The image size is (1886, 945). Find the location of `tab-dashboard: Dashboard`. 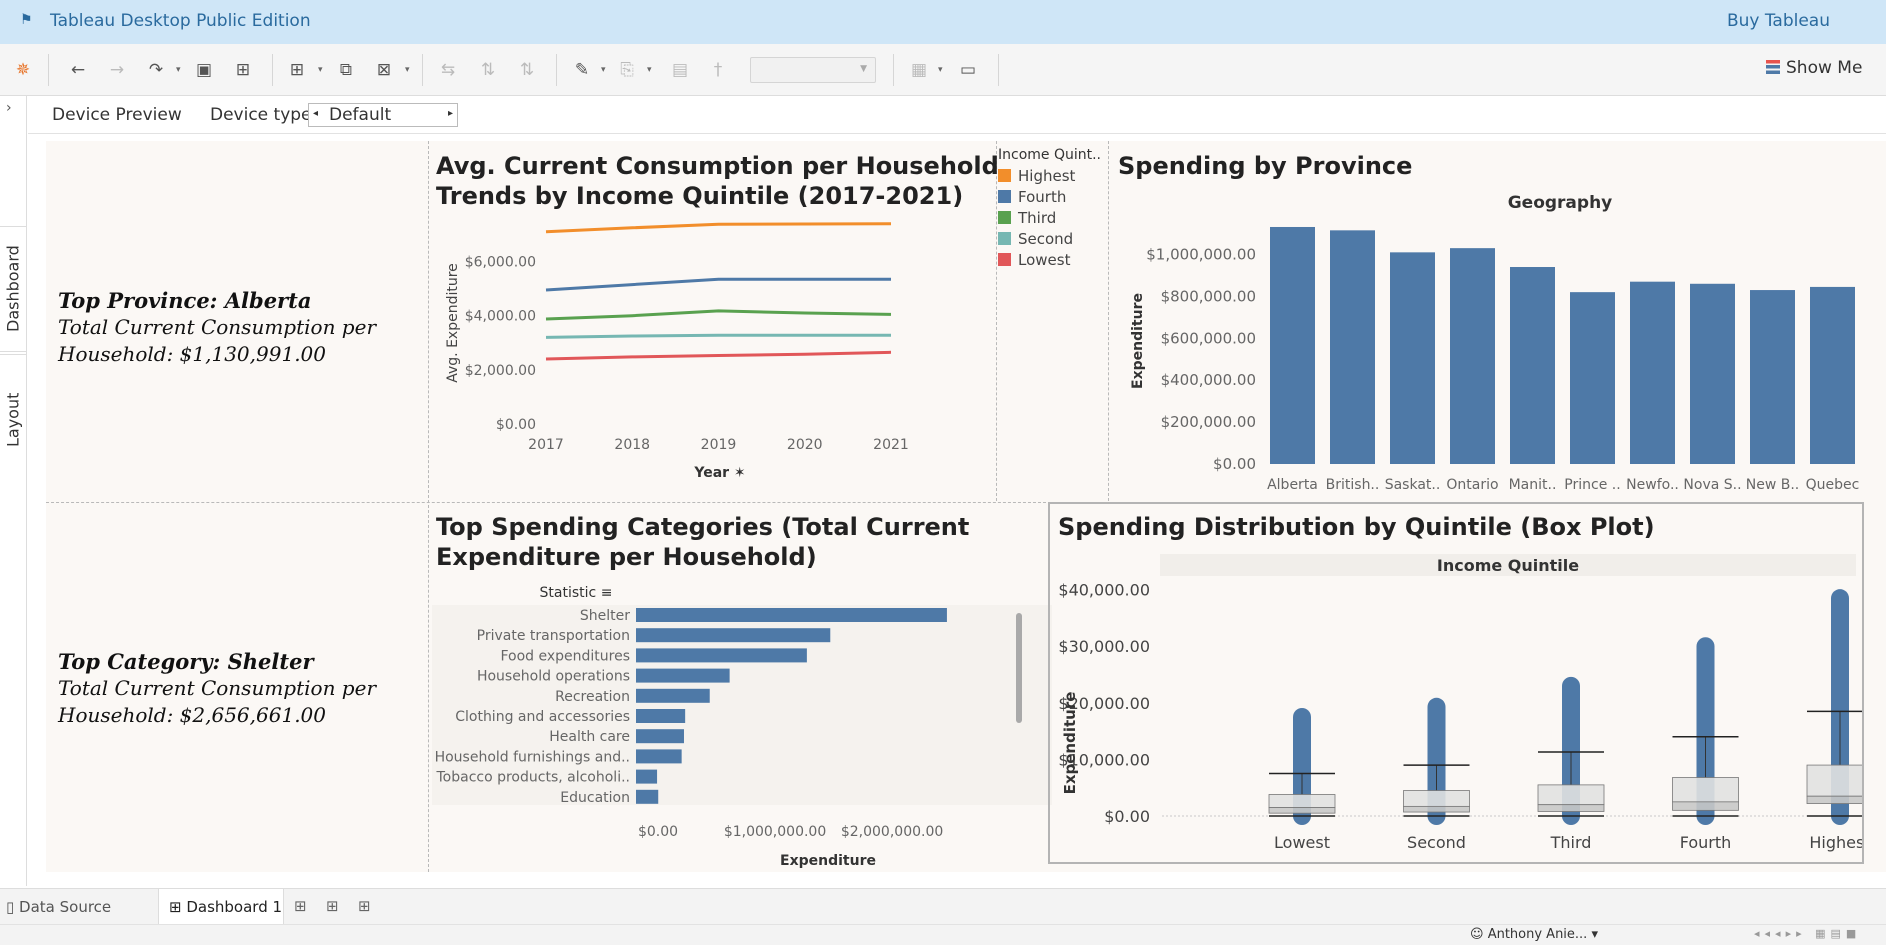

tab-dashboard: Dashboard is located at coordinates (13, 289).